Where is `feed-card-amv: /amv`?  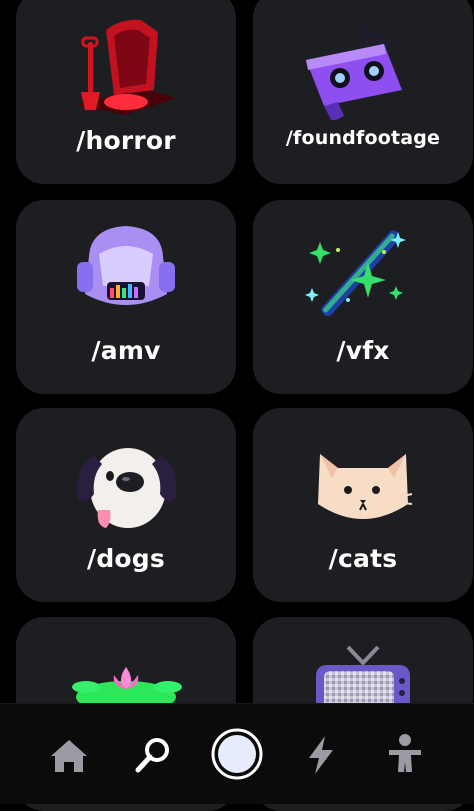 feed-card-amv: /amv is located at coordinates (126, 297).